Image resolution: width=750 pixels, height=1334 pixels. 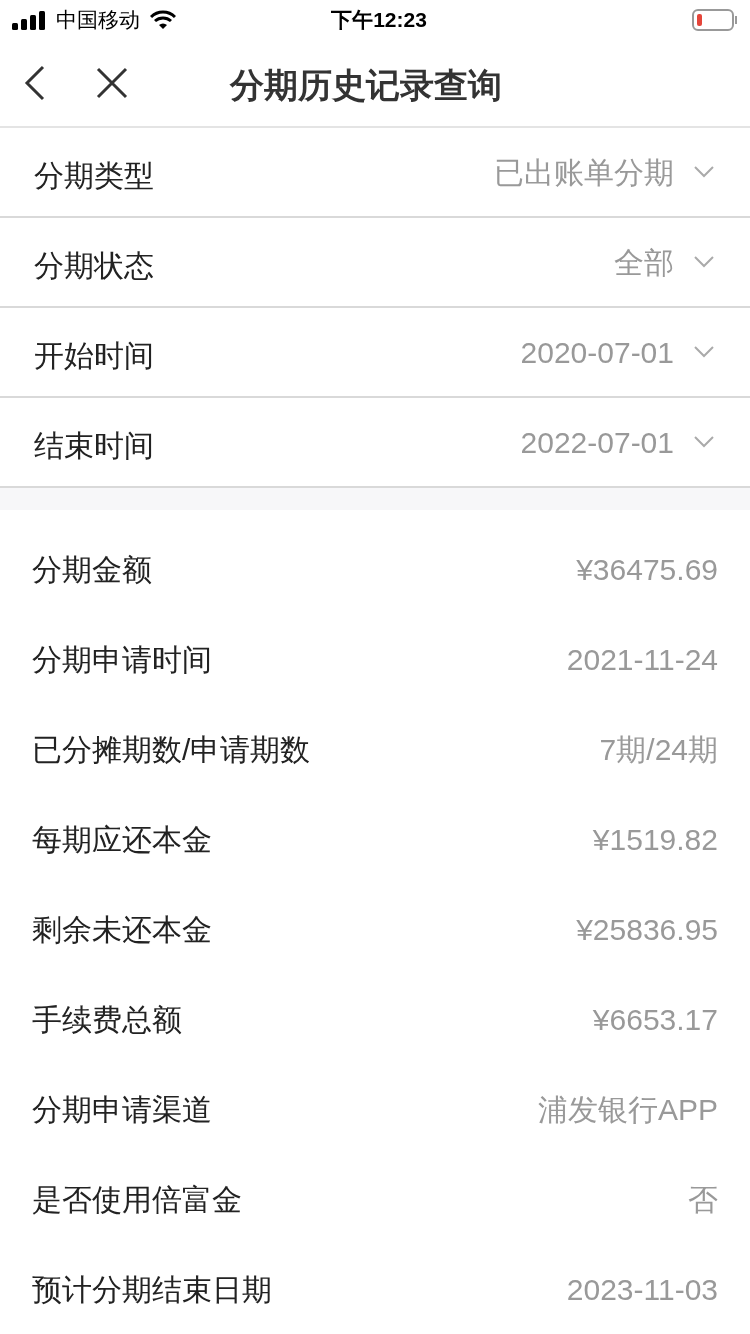 I want to click on close-icon, so click(x=112, y=83).